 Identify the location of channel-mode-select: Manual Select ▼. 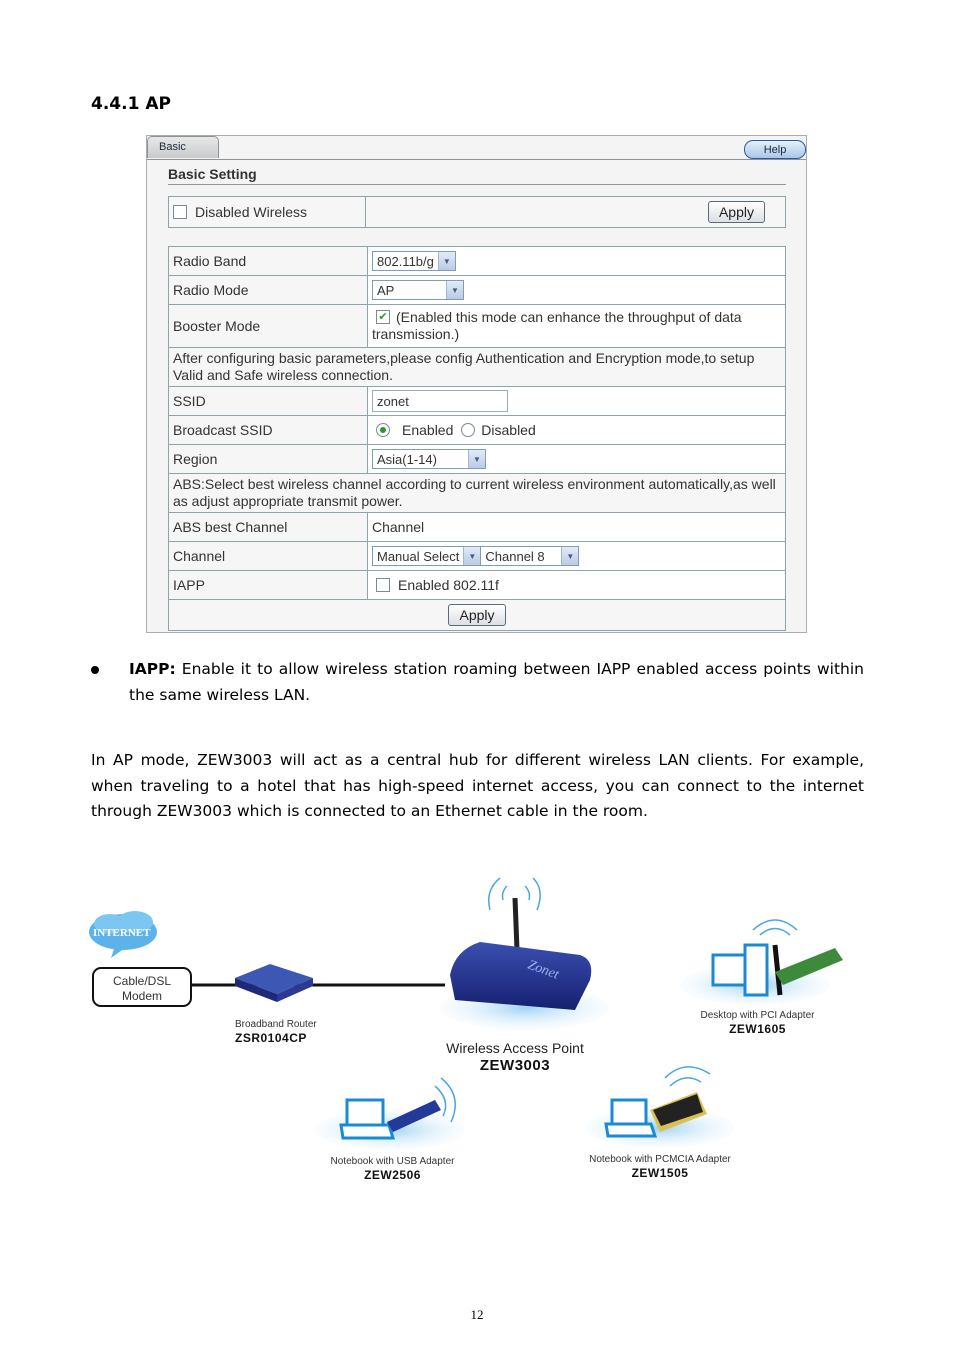
(427, 556).